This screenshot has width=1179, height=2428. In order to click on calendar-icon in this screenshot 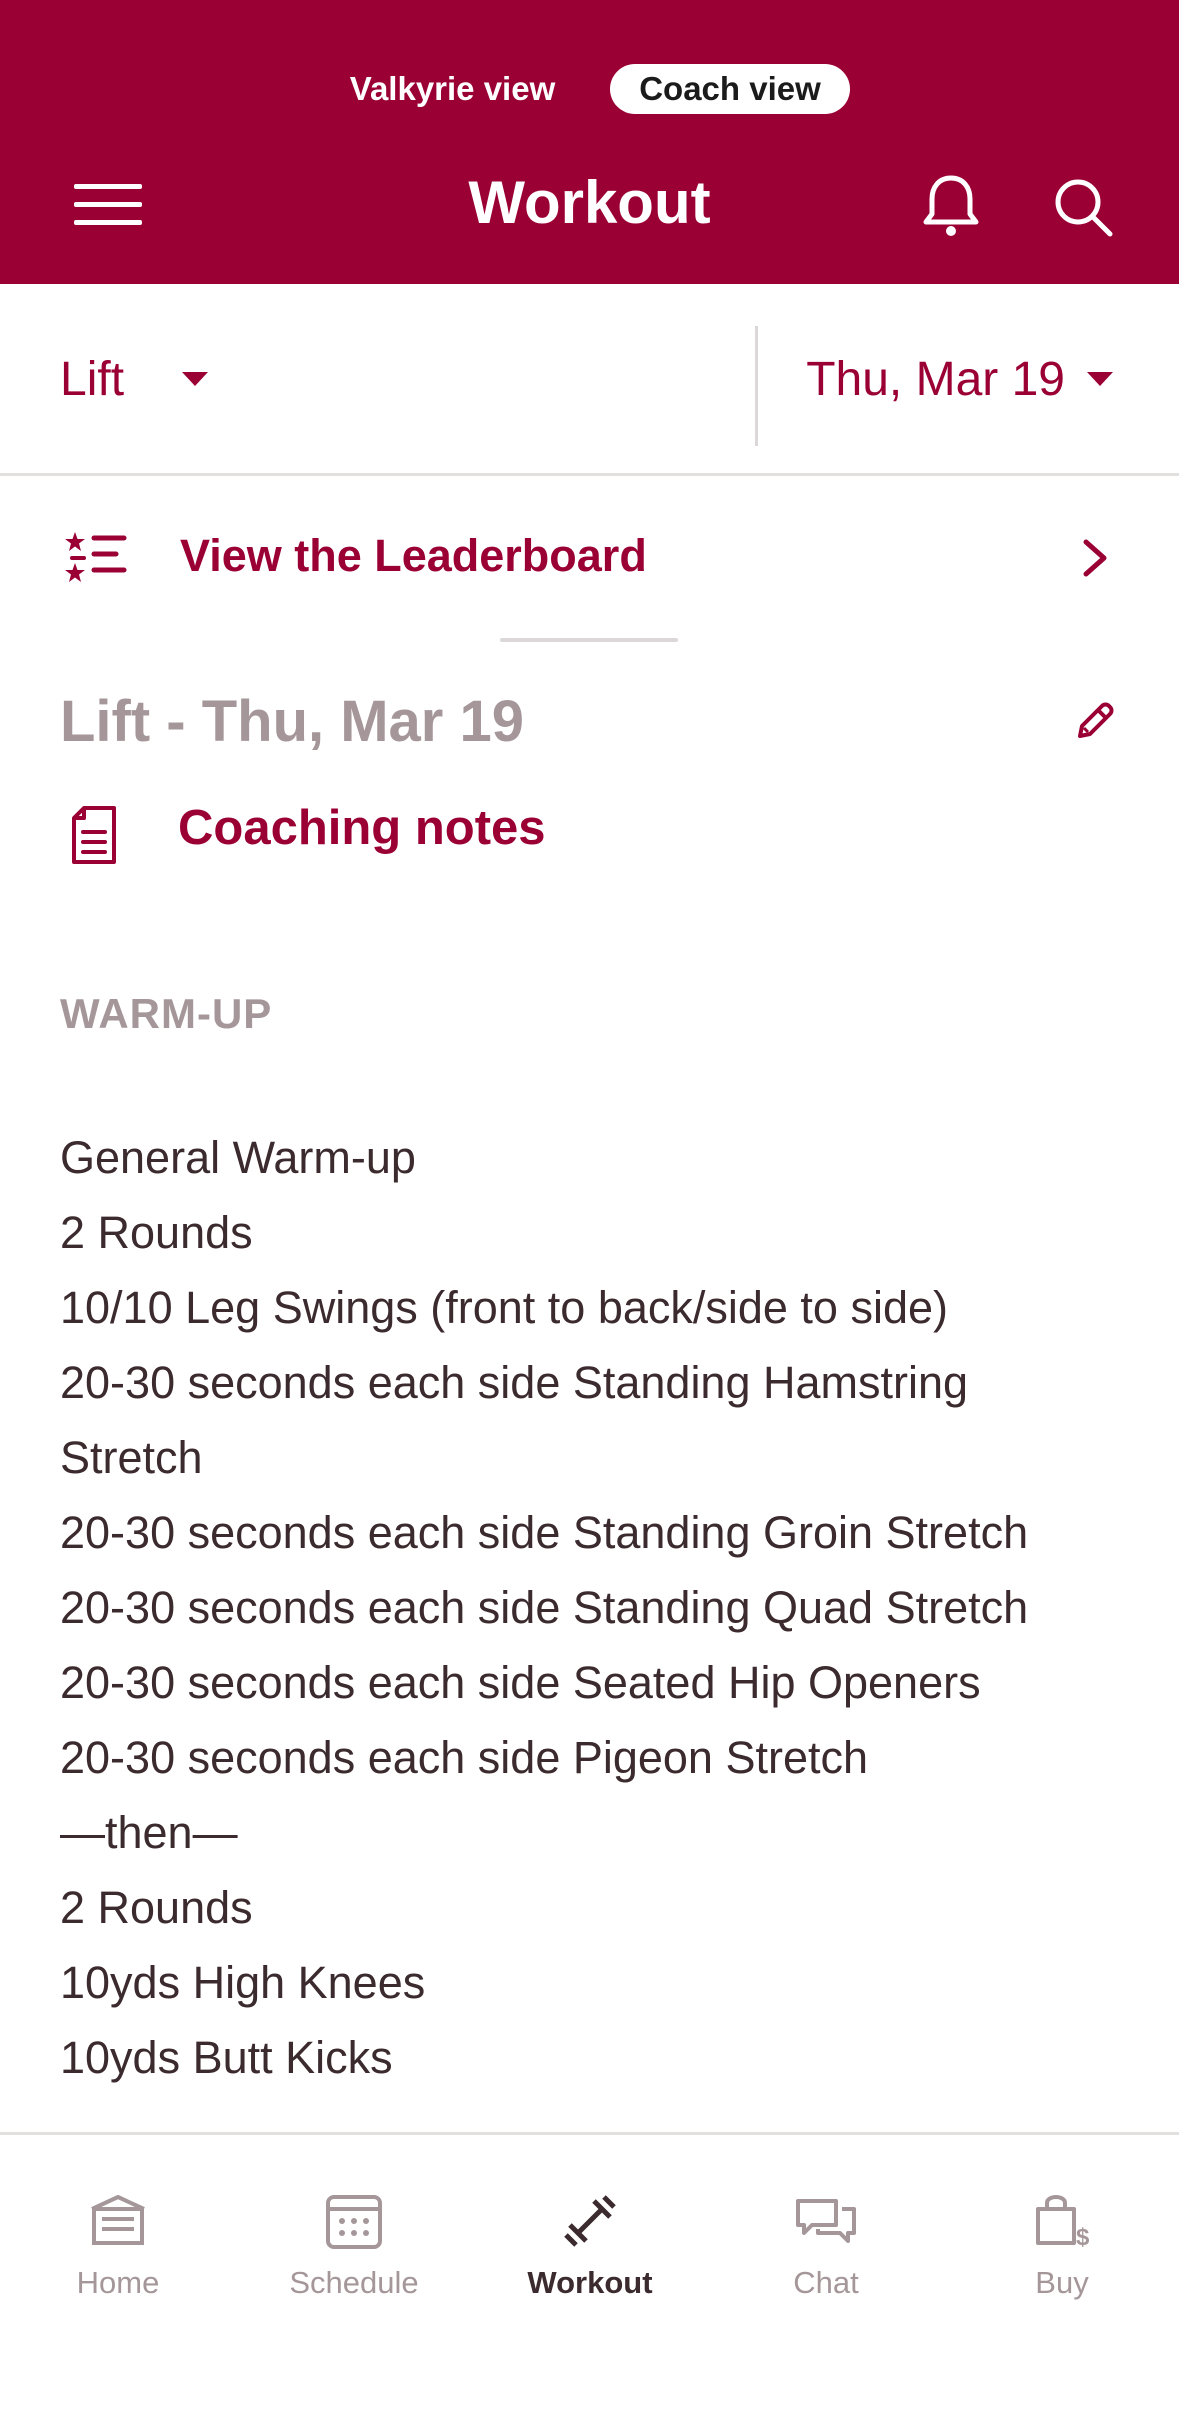, I will do `click(354, 2221)`.